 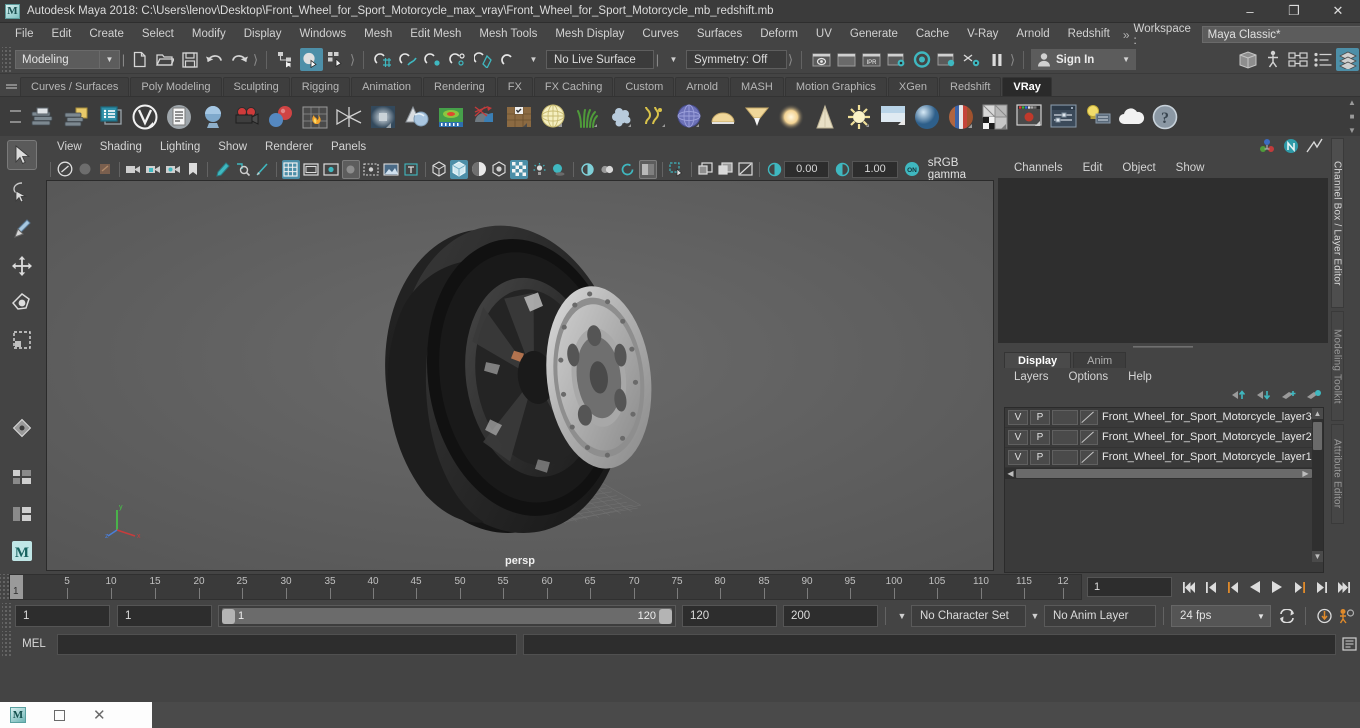 What do you see at coordinates (176, 86) in the screenshot?
I see `shelf-tab-poly-modeling: Poly Modeling` at bounding box center [176, 86].